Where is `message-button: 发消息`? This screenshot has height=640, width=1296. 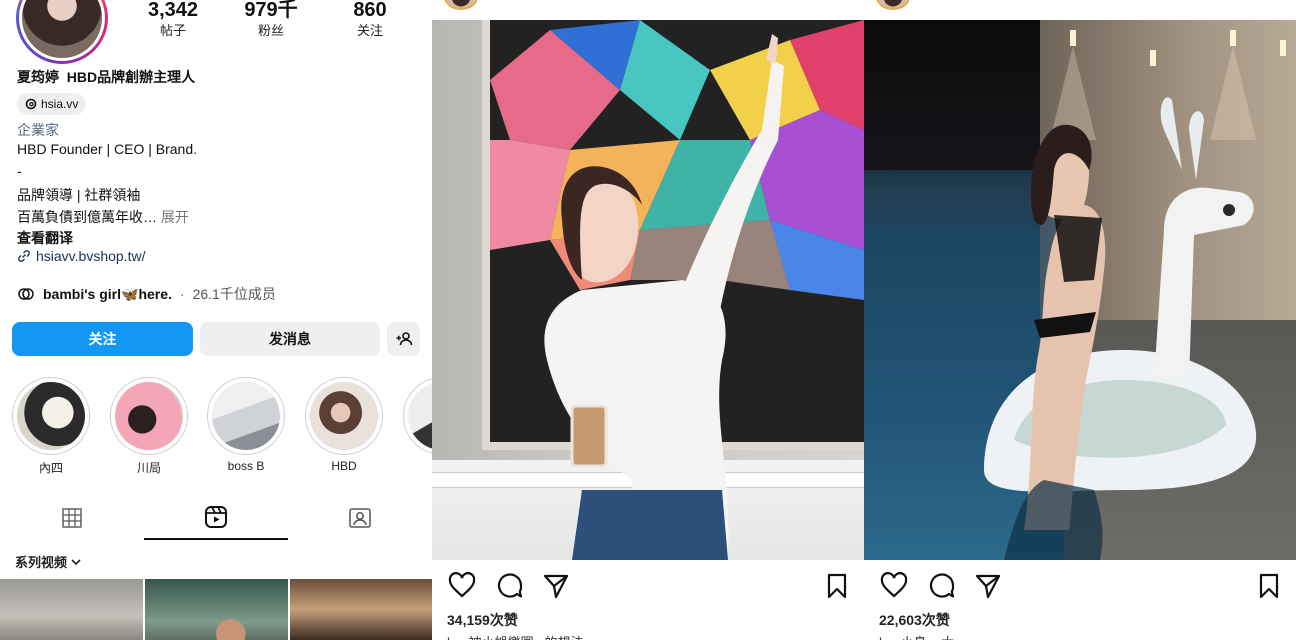 message-button: 发消息 is located at coordinates (290, 339).